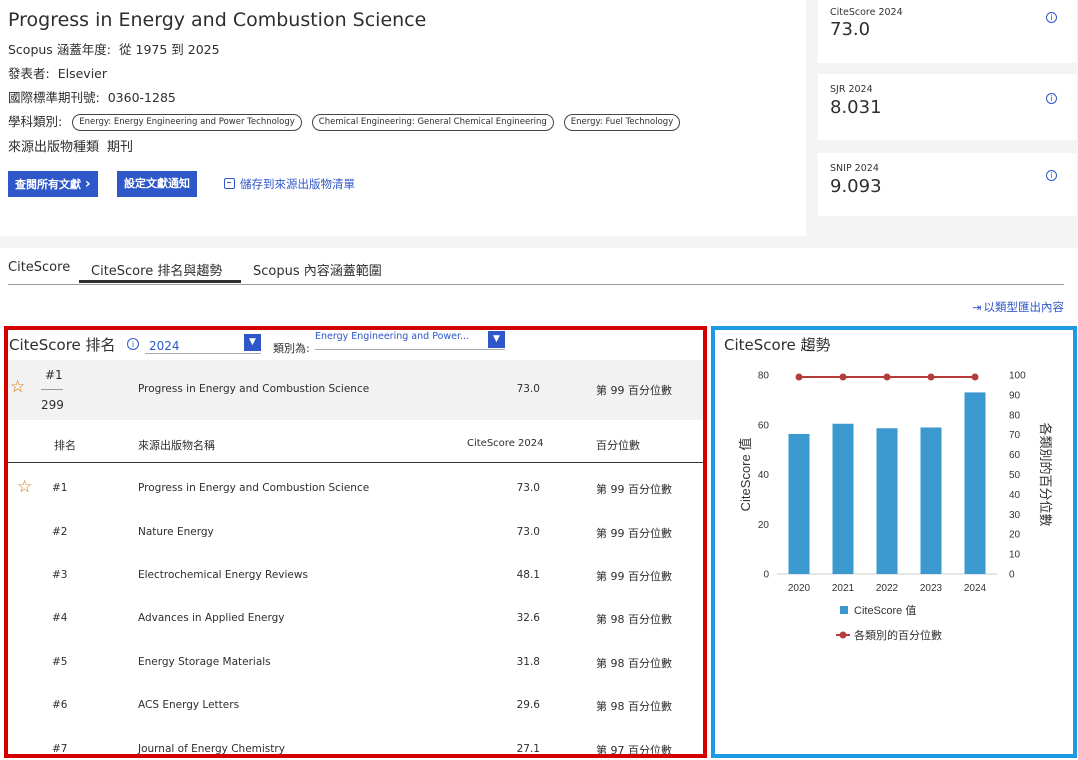 The image size is (1078, 760). What do you see at coordinates (850, 29) in the screenshot?
I see `metric-value: 73.0` at bounding box center [850, 29].